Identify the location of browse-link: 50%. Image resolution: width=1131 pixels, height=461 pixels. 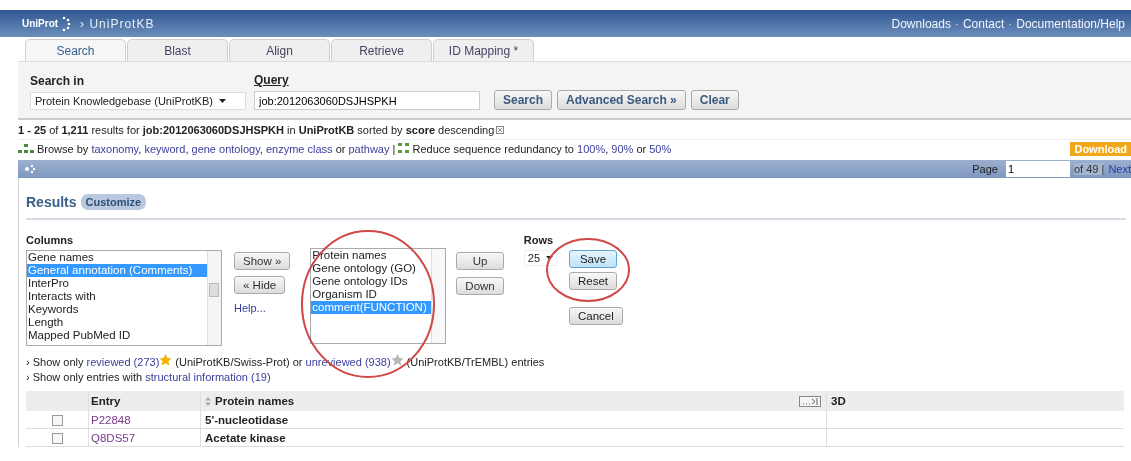
(660, 148).